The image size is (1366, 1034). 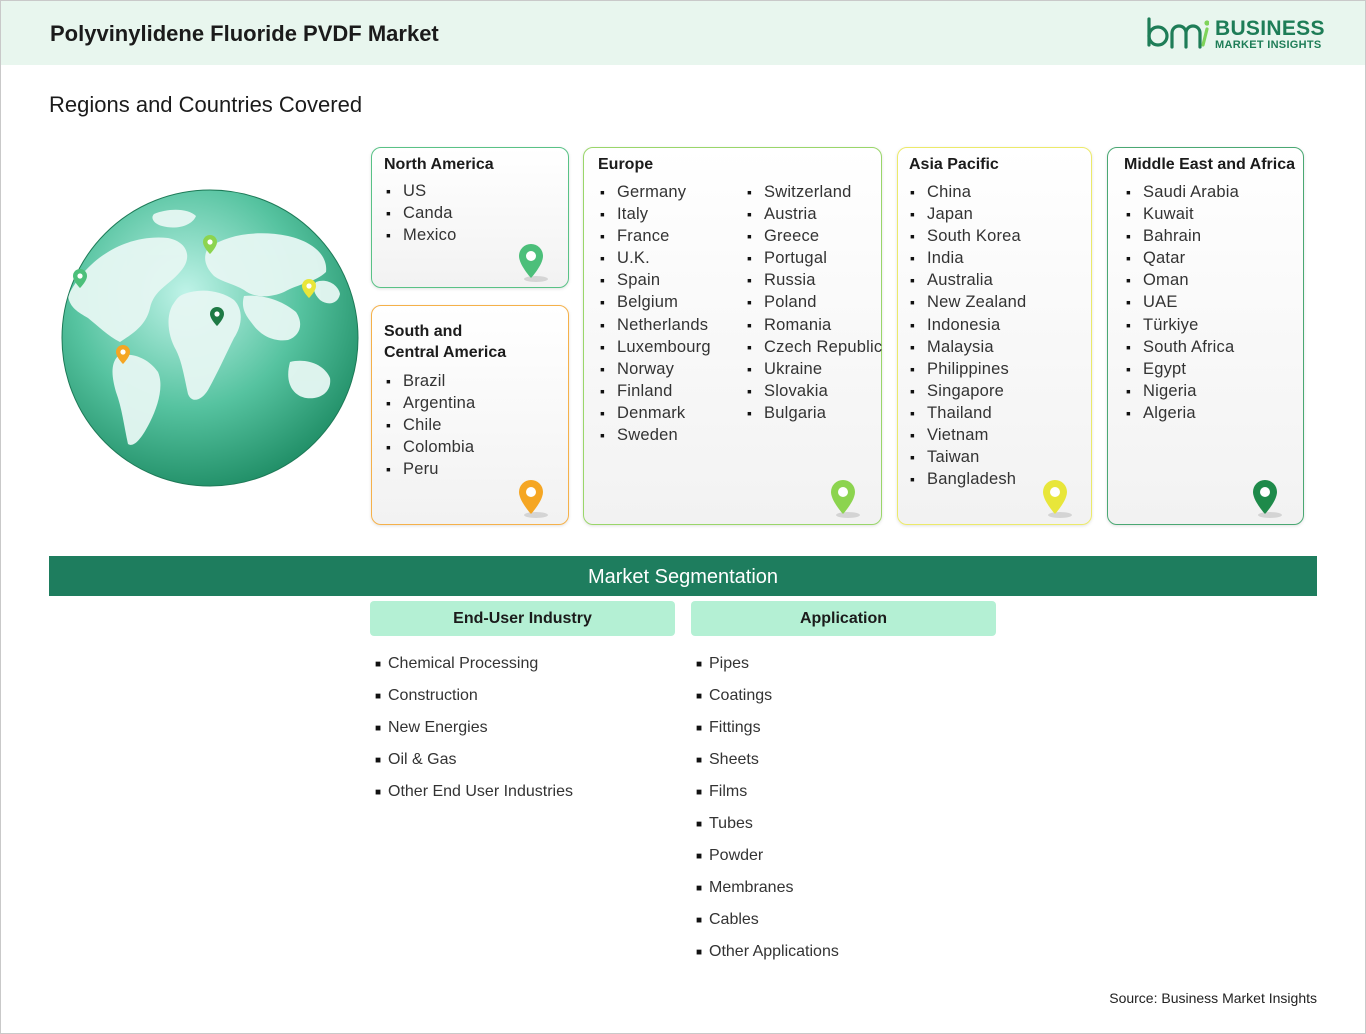 What do you see at coordinates (814, 192) in the screenshot?
I see `list-item: Switzerland` at bounding box center [814, 192].